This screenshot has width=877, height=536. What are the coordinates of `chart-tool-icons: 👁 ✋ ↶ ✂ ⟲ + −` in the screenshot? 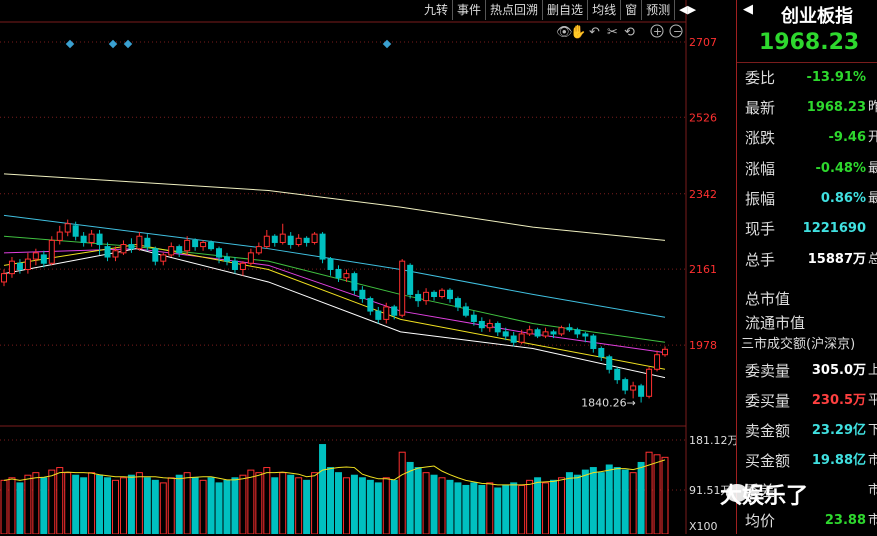 It's located at (619, 32).